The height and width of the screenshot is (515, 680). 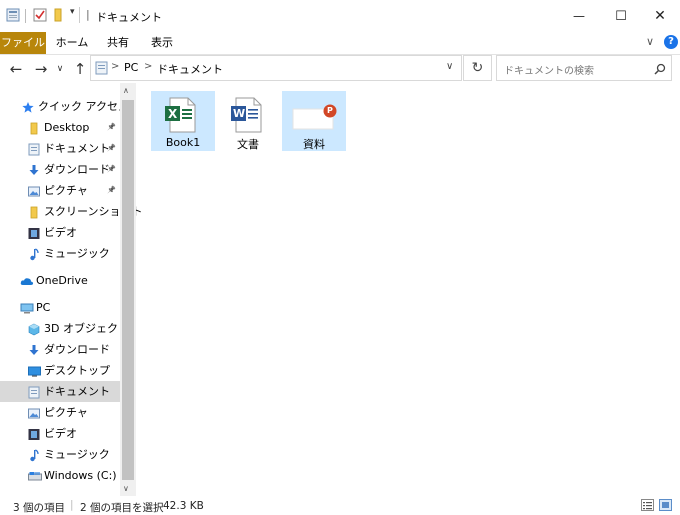 I want to click on tab-view: 表示, so click(x=162, y=43).